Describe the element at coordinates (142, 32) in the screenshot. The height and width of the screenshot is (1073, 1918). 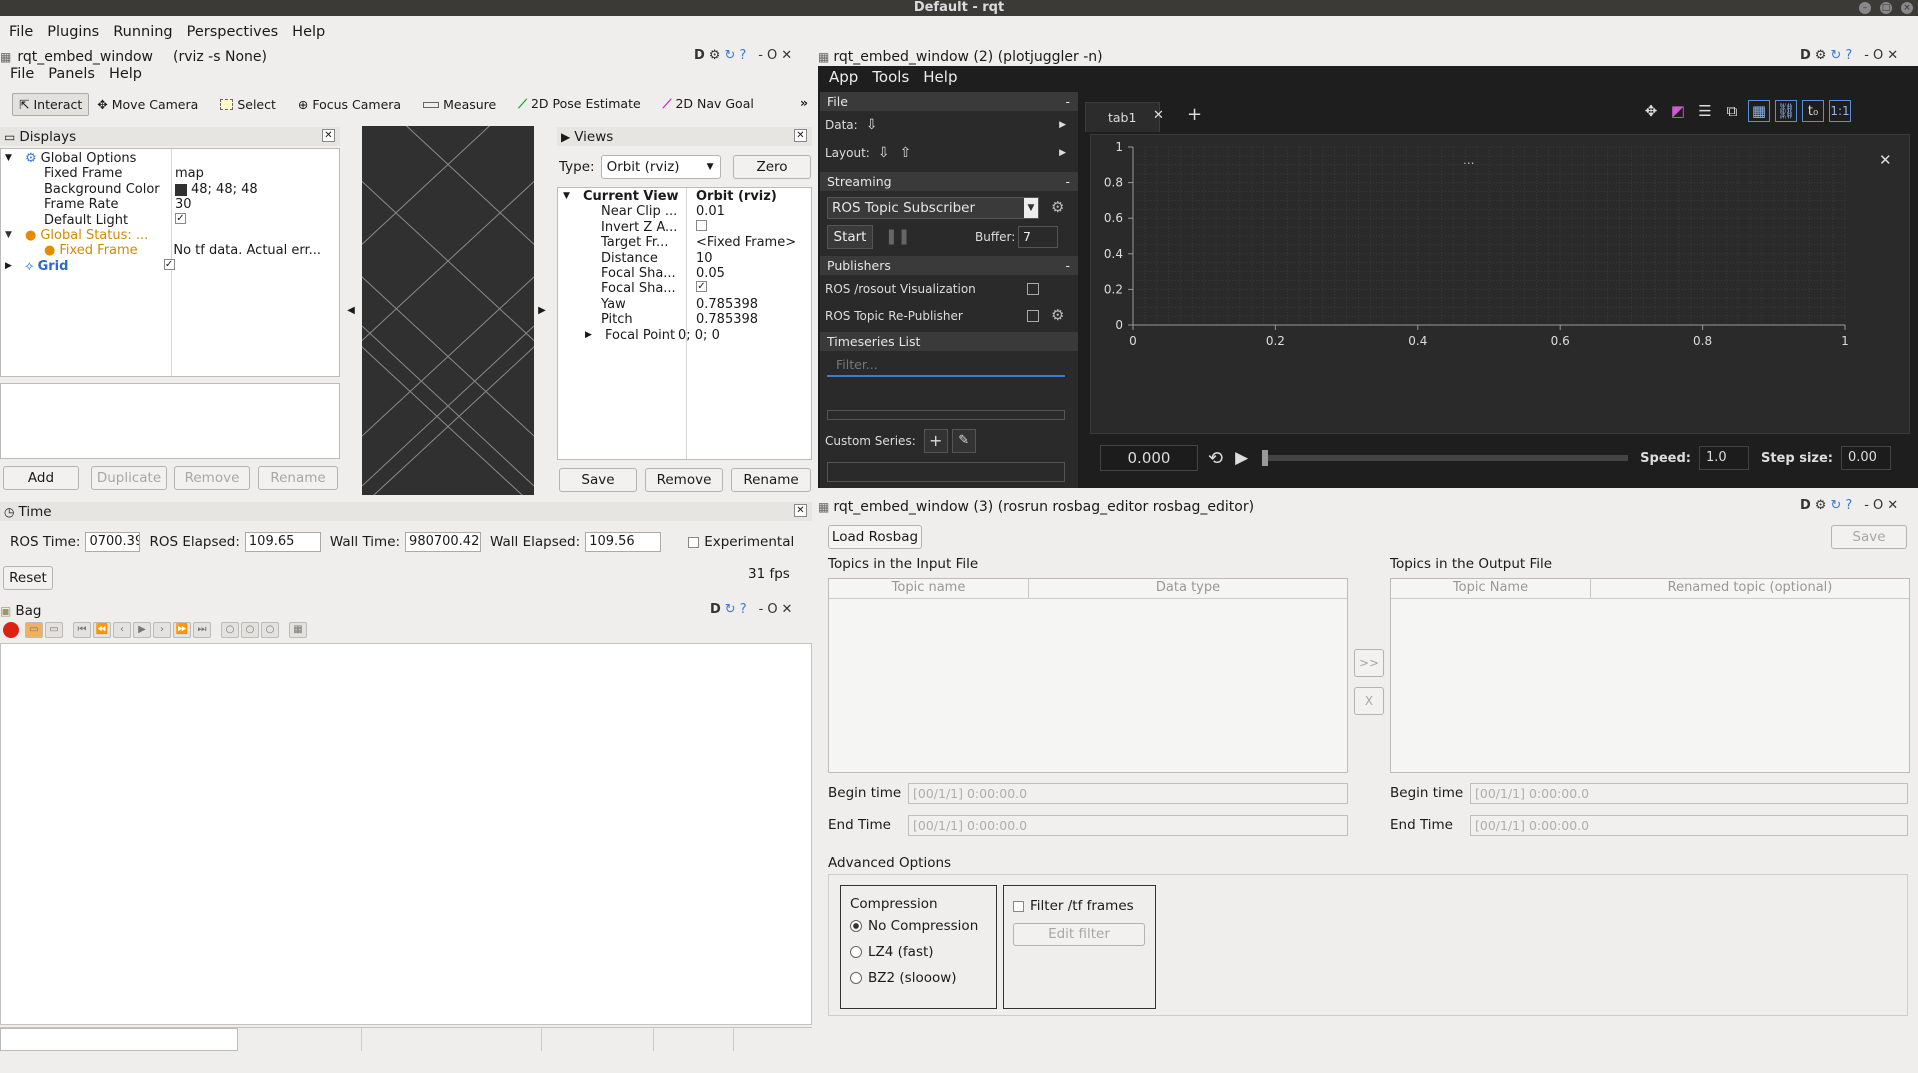
I see `menu-running: Running` at that location.